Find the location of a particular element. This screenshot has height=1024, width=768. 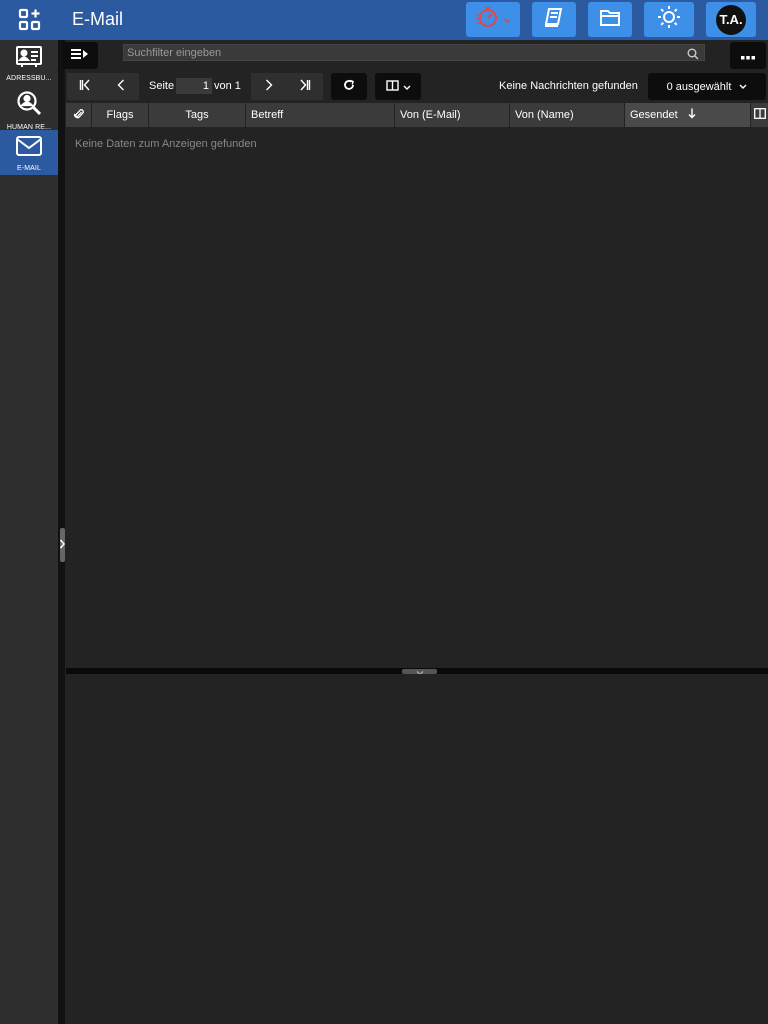

first-page-button is located at coordinates (85, 86).